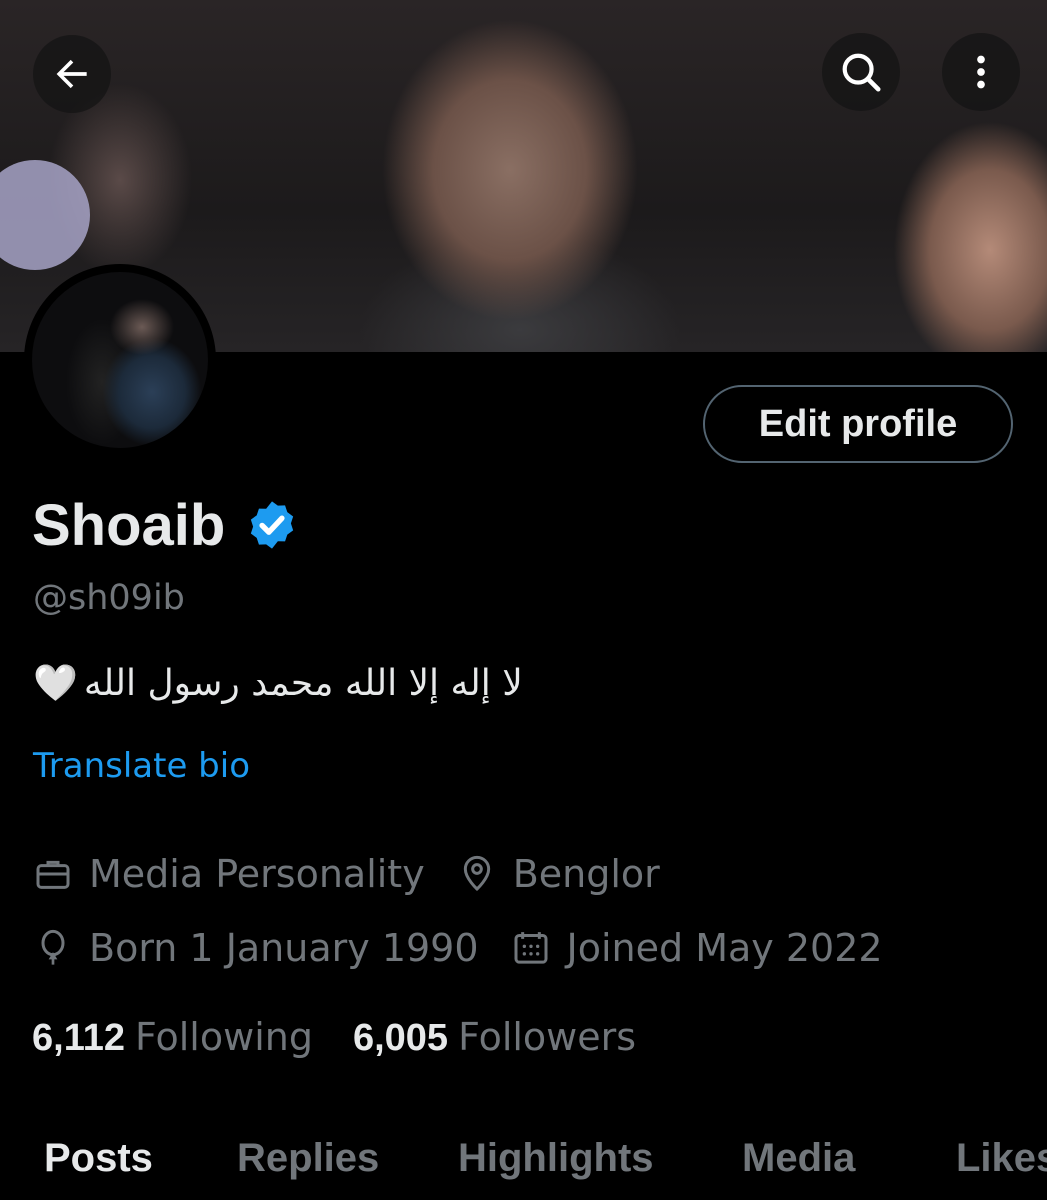 Image resolution: width=1047 pixels, height=1200 pixels. Describe the element at coordinates (78, 1038) in the screenshot. I see `following-count: 6,112` at that location.